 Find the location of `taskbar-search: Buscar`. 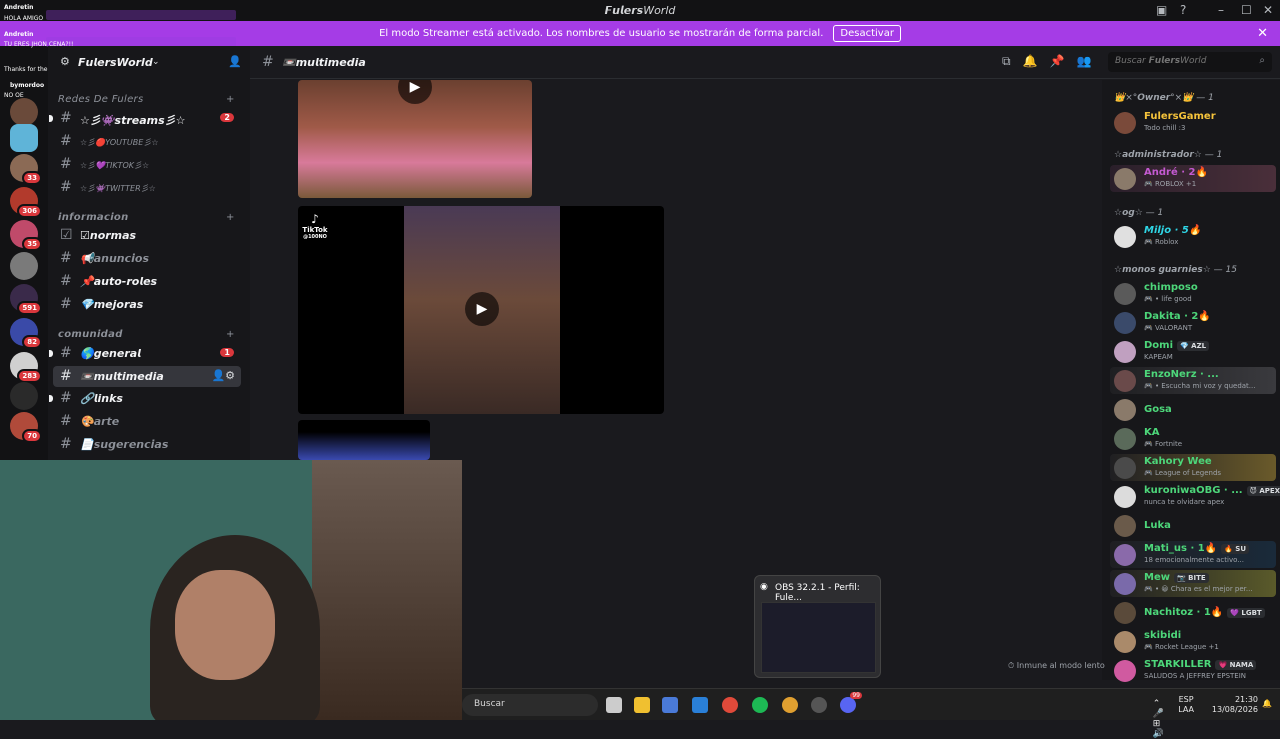

taskbar-search: Buscar is located at coordinates (530, 705).